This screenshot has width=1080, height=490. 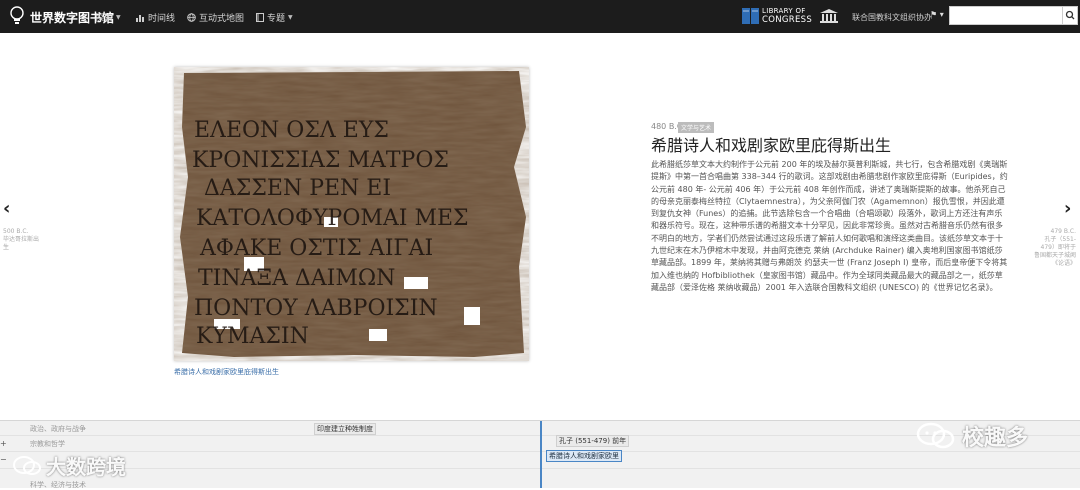 What do you see at coordinates (226, 372) in the screenshot?
I see `image-caption-link: 希腊诗人和戏剧家欧里庇得斯出生` at bounding box center [226, 372].